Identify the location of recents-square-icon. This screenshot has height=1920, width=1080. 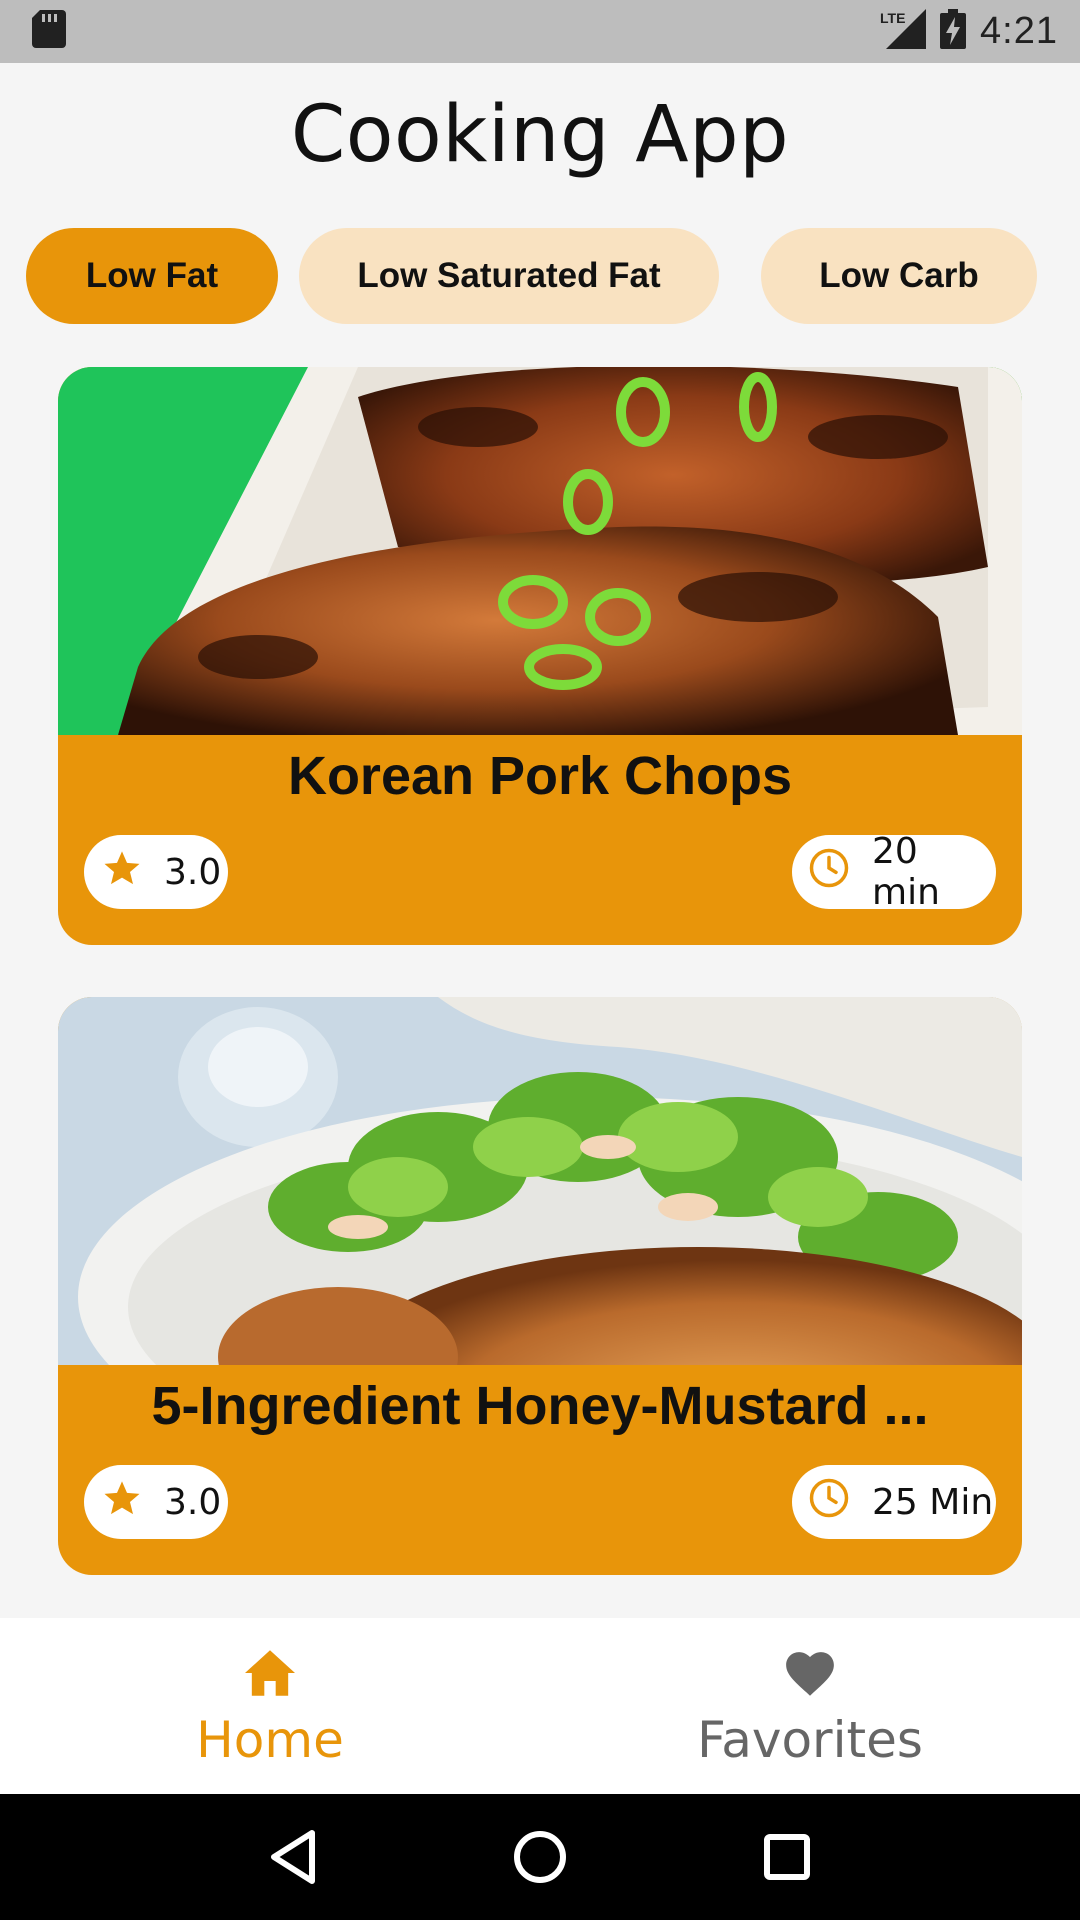
(786, 1857).